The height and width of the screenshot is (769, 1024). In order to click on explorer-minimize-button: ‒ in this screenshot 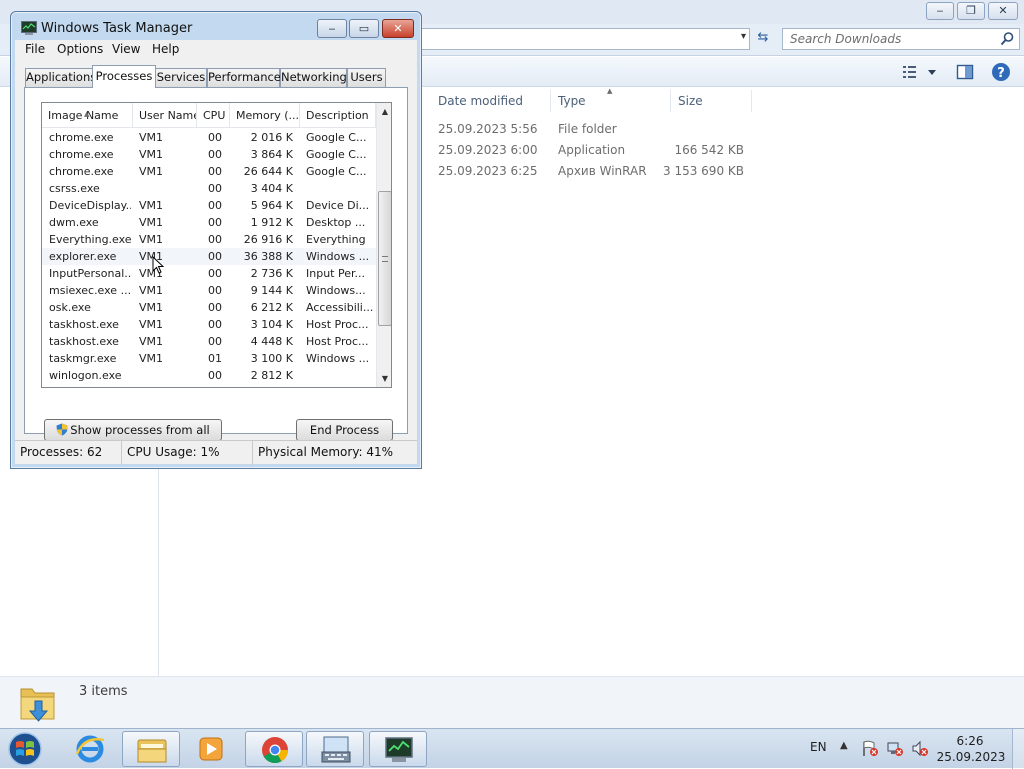, I will do `click(940, 11)`.